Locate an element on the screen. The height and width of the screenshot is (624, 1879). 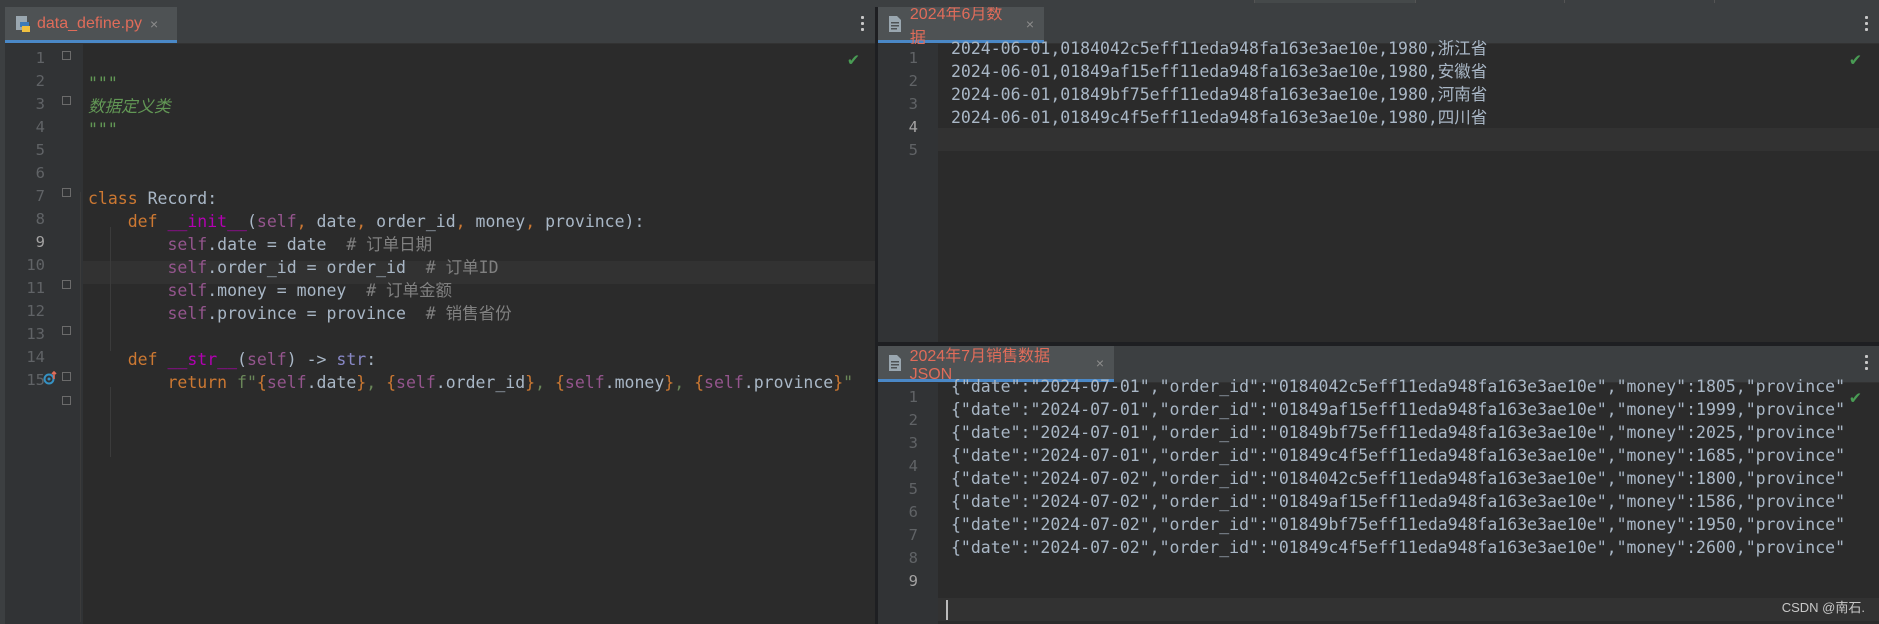
watermark: CSDN @南石. is located at coordinates (1823, 607).